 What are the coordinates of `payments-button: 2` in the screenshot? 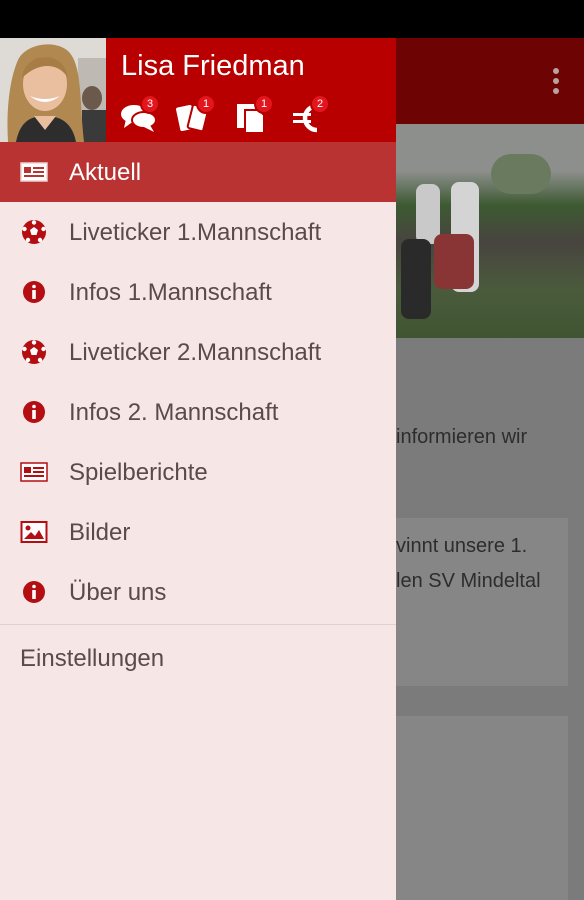 It's located at (310, 114).